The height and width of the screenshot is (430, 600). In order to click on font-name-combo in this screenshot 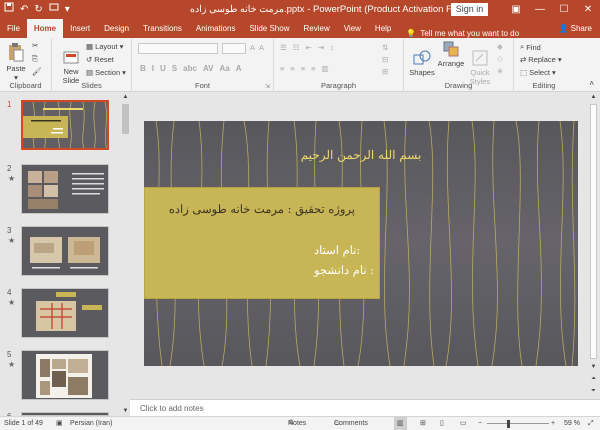, I will do `click(178, 48)`.